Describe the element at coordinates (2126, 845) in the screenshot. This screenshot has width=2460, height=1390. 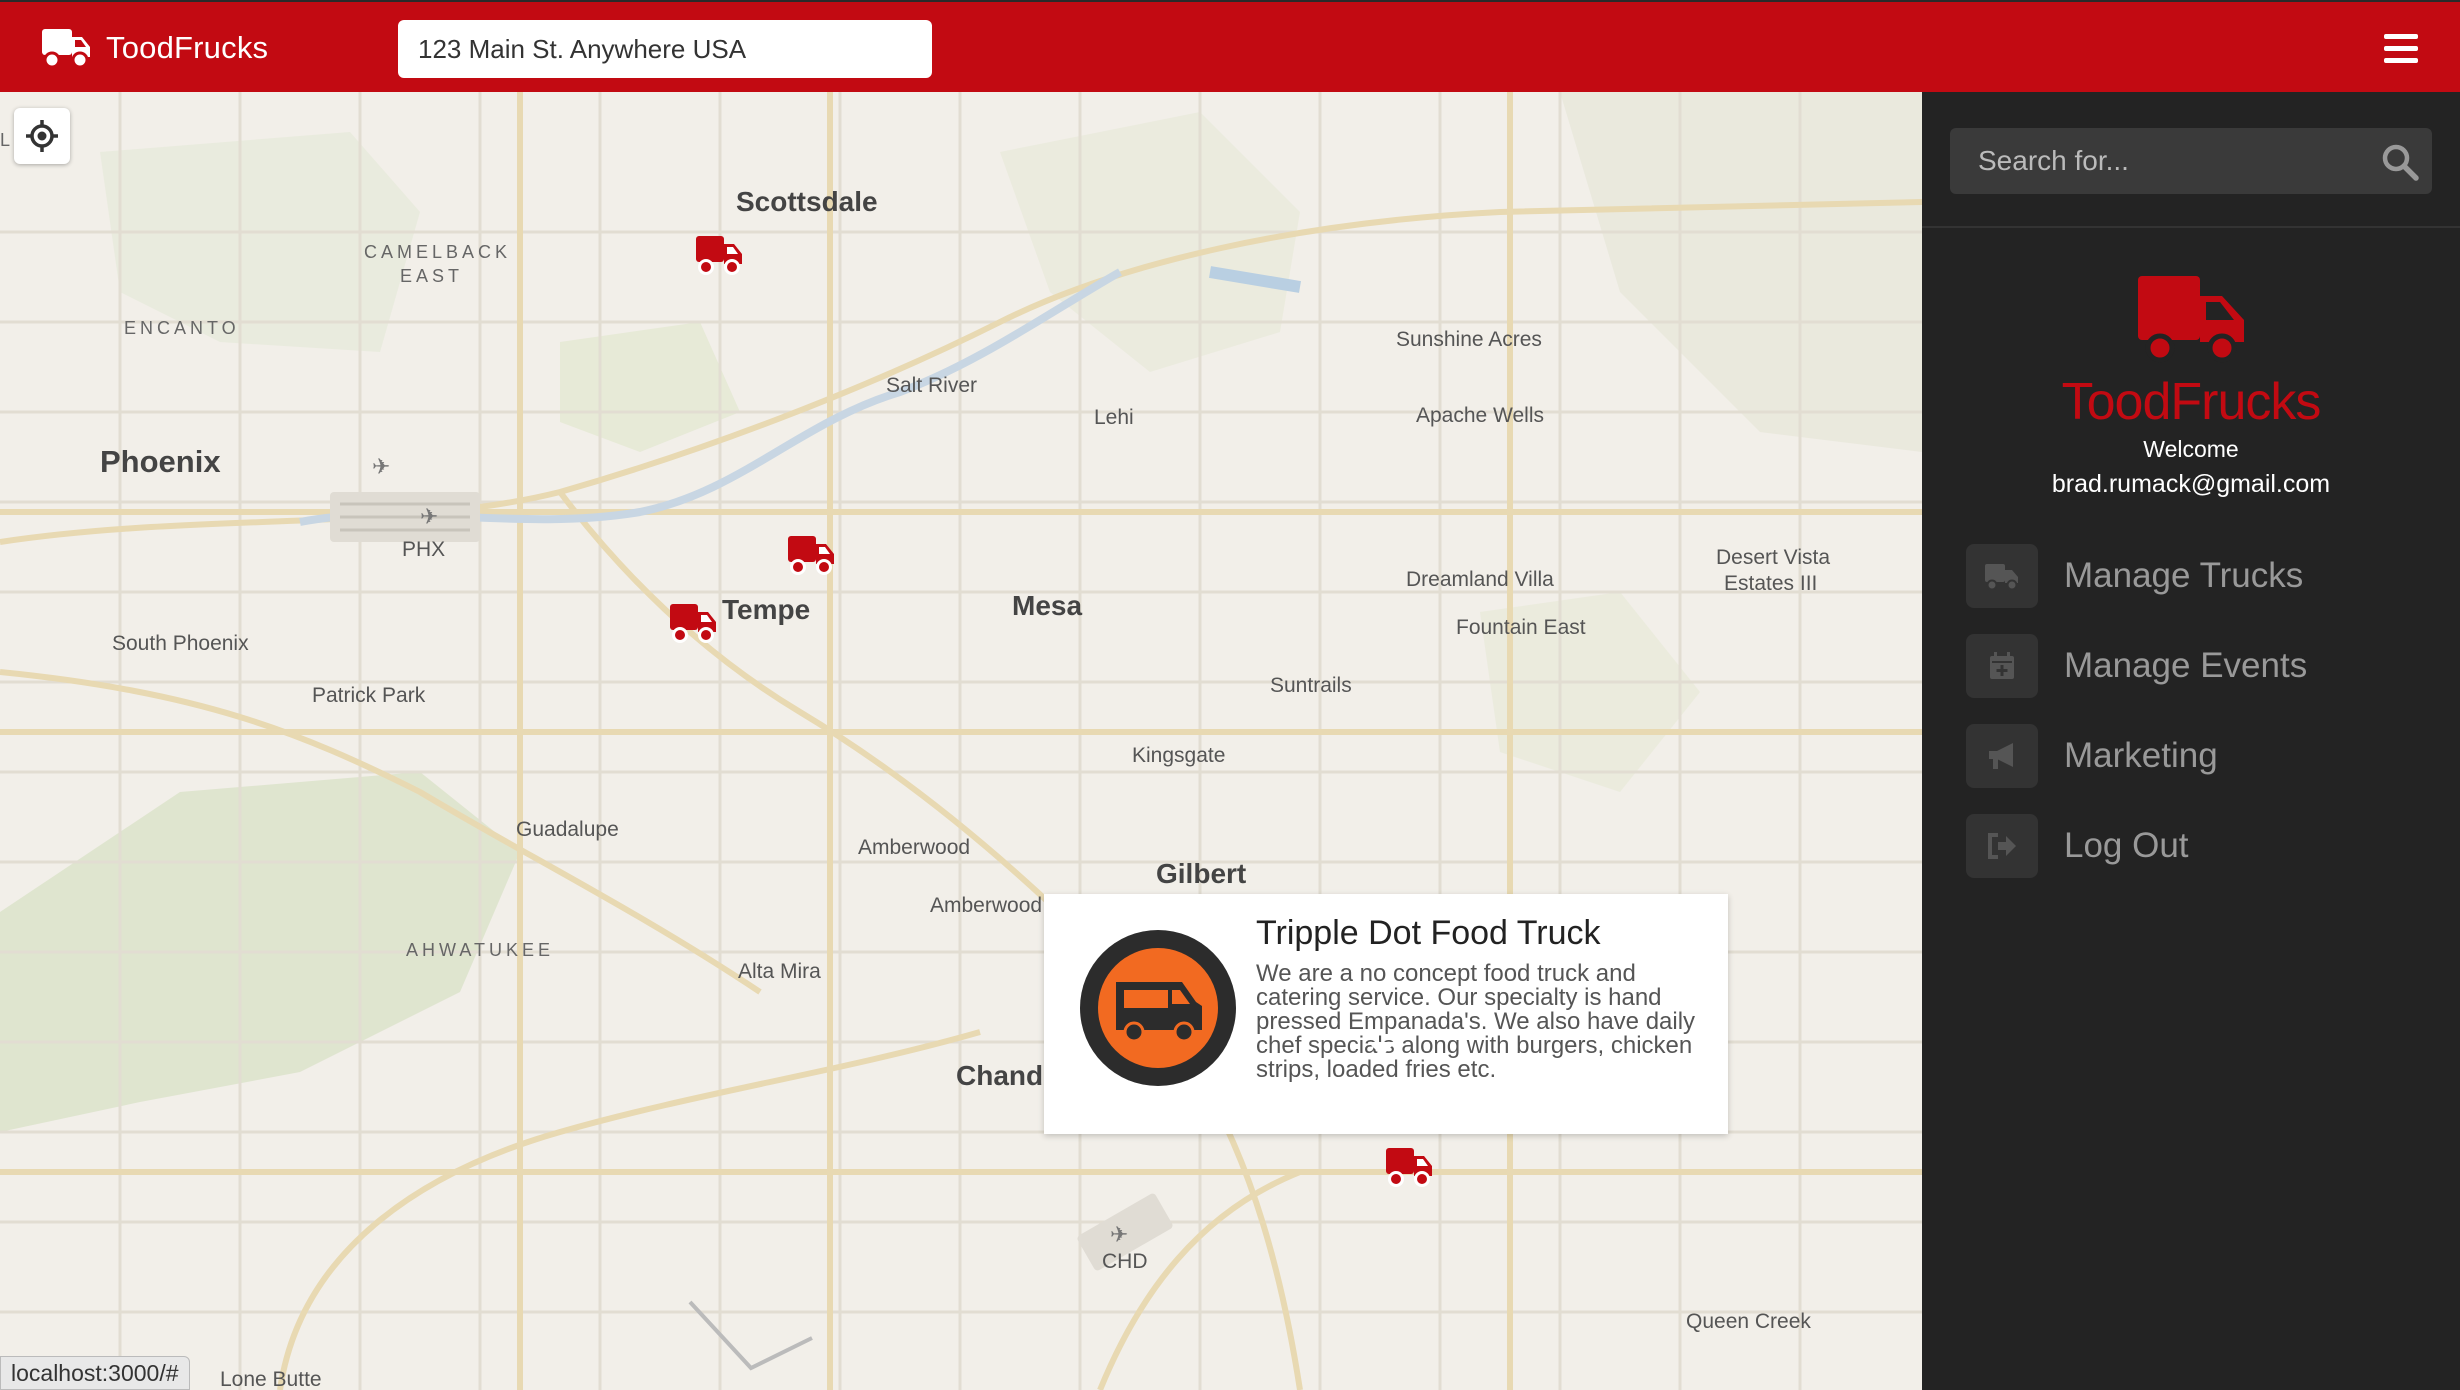
I see `nav-label: Log Out` at that location.